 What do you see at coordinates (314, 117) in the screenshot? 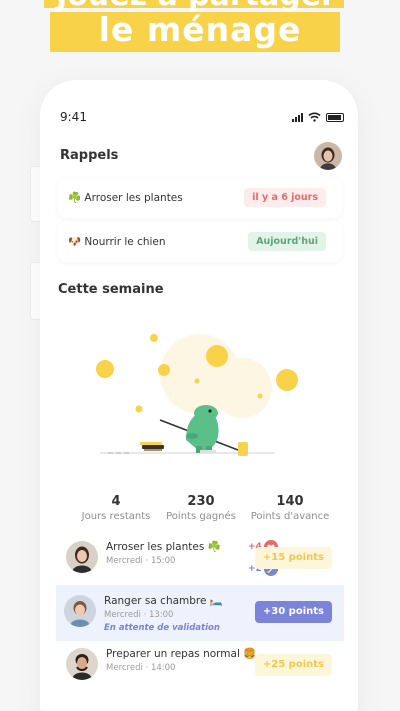
I see `wifi-icon` at bounding box center [314, 117].